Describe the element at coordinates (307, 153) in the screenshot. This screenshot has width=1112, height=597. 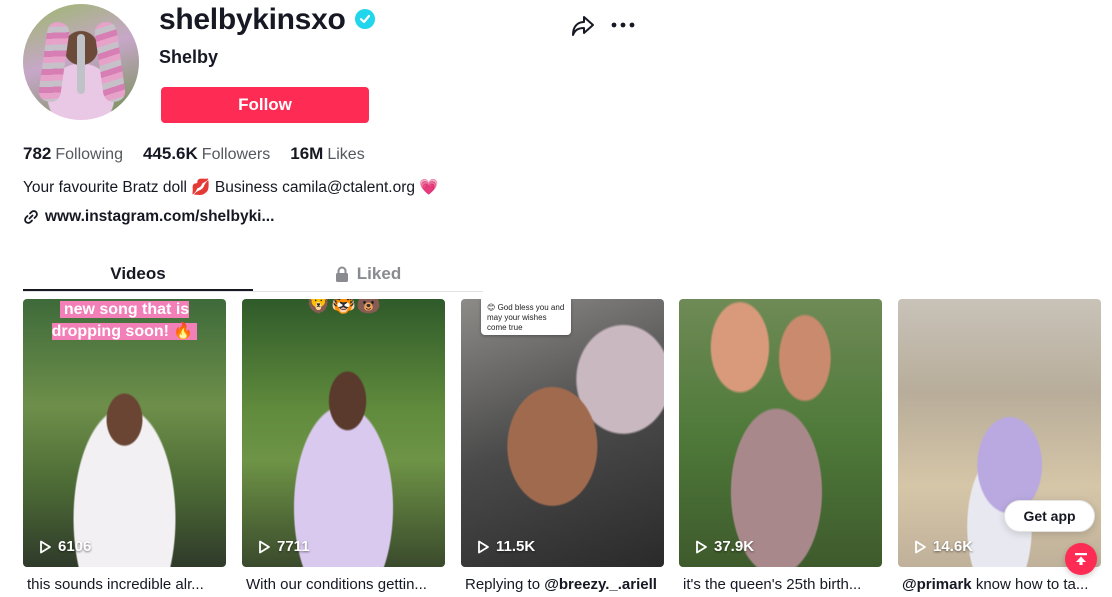
I see `likes-count: 16M` at that location.